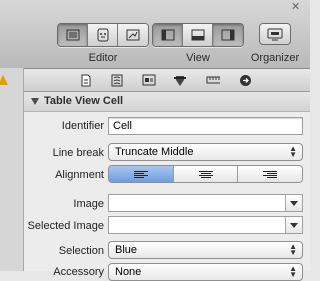  Describe the element at coordinates (78, 153) in the screenshot. I see `line-break-label: Line break` at that location.